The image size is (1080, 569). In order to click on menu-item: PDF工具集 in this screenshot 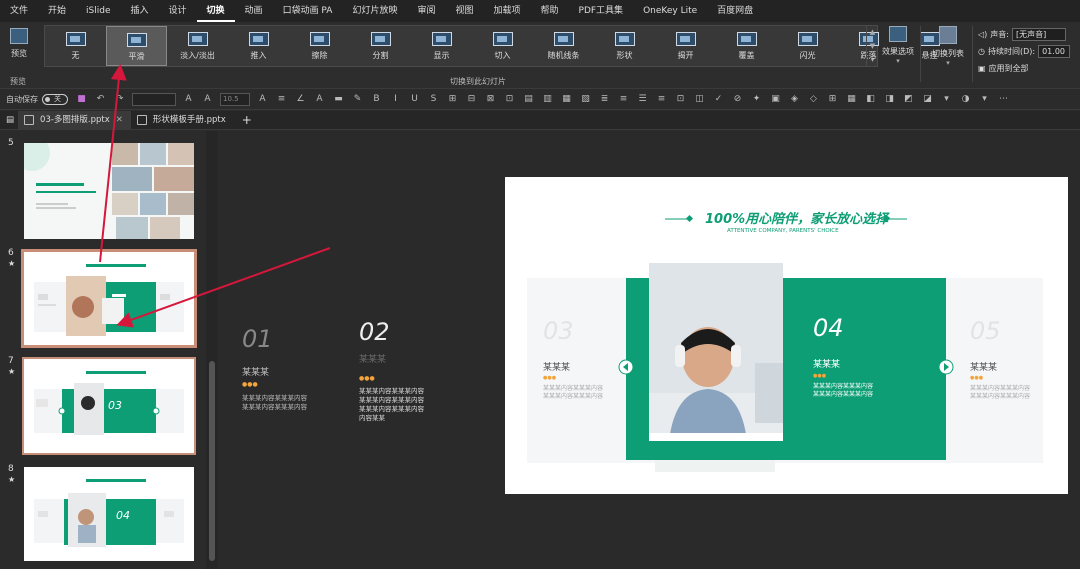, I will do `click(601, 11)`.